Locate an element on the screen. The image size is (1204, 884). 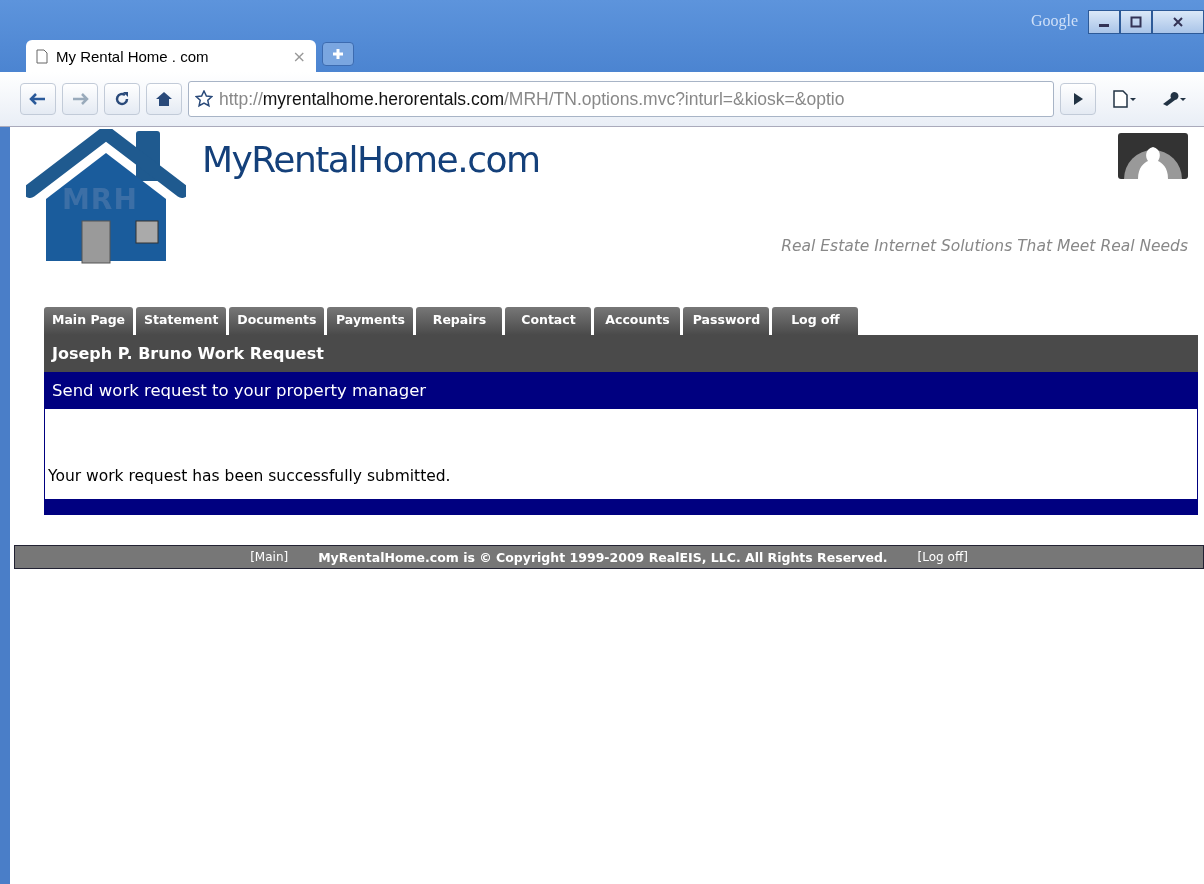
reload-button is located at coordinates (122, 99).